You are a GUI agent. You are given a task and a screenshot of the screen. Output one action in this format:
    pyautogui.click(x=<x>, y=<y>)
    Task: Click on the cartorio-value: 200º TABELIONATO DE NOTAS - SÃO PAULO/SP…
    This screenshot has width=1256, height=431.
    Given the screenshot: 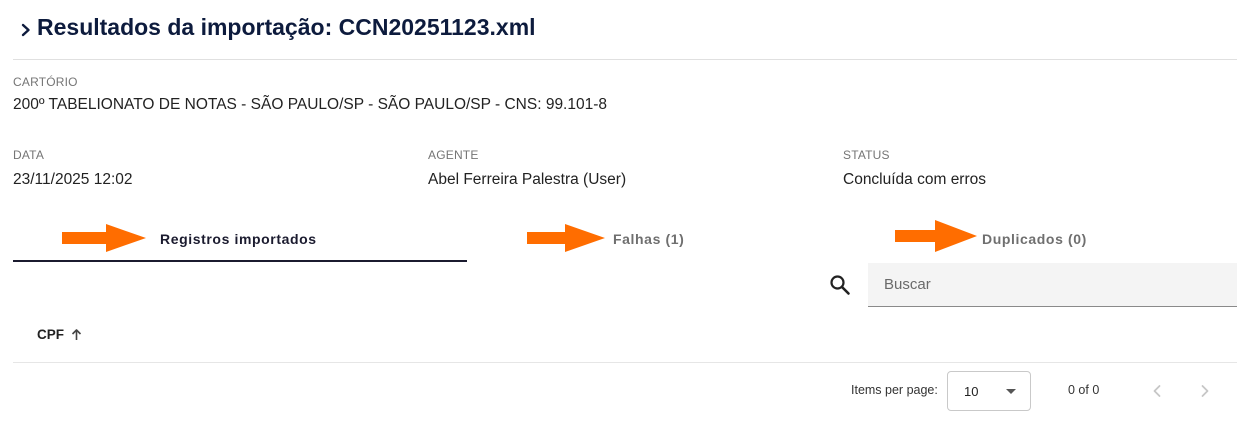 What is the action you would take?
    pyautogui.click(x=310, y=104)
    